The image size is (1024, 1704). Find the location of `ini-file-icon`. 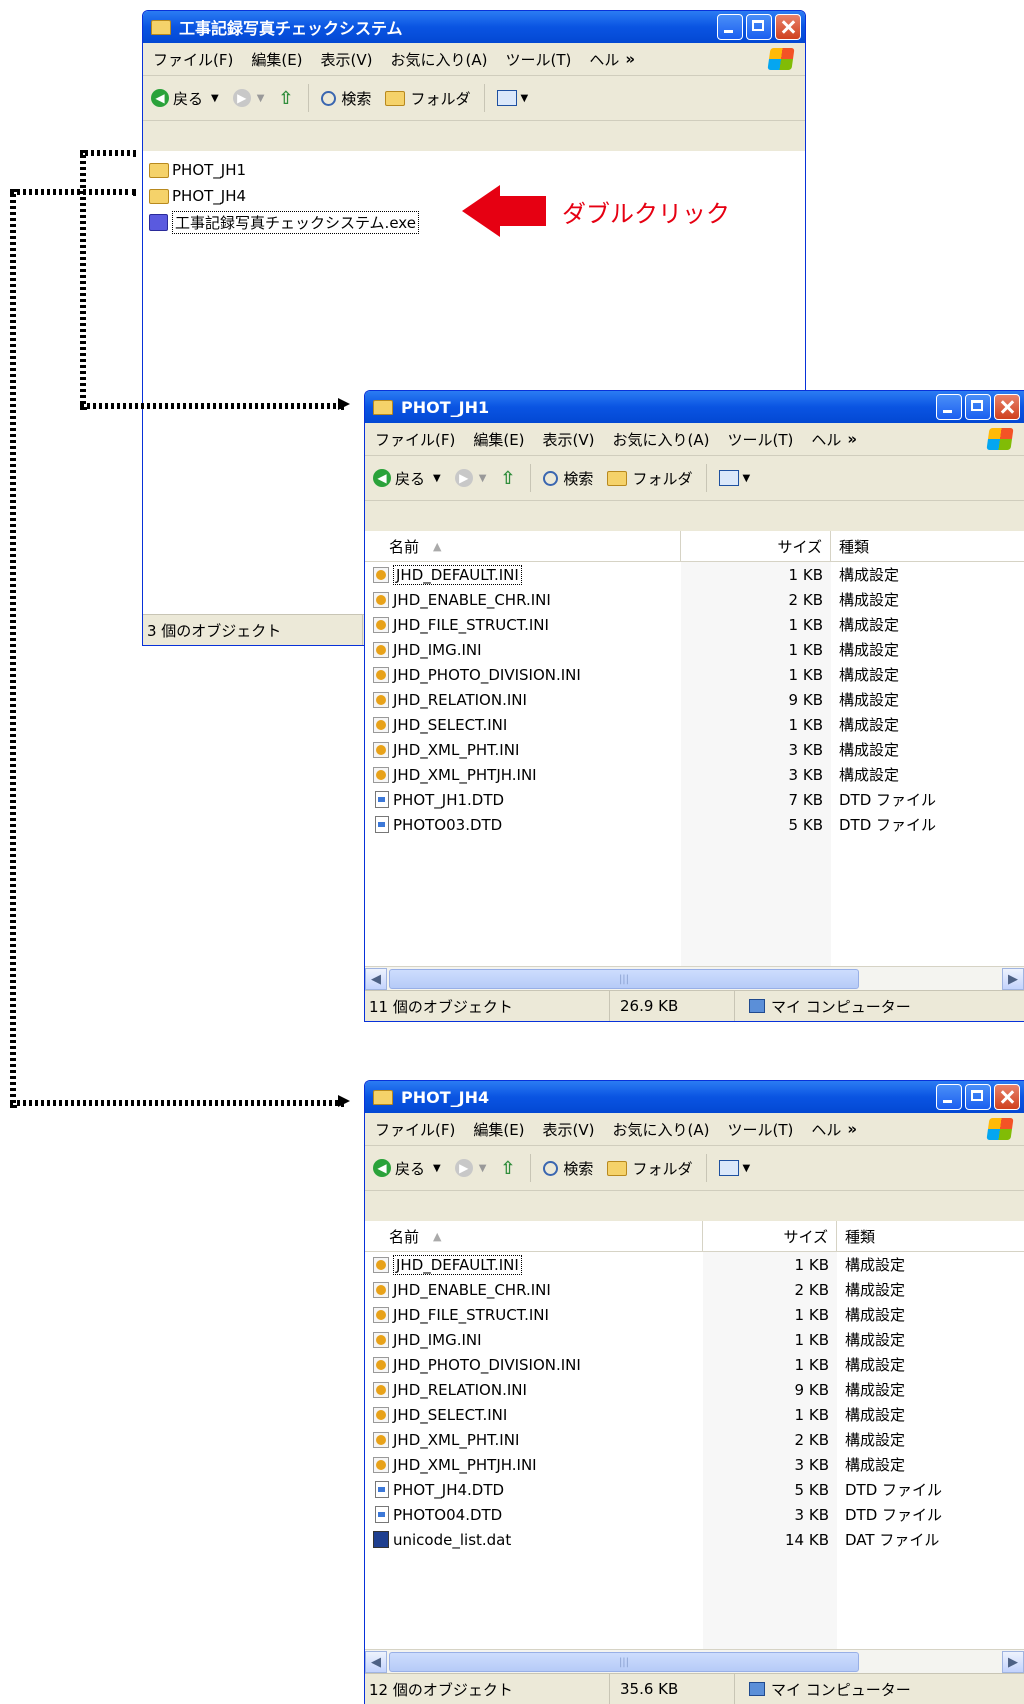

ini-file-icon is located at coordinates (381, 1264).